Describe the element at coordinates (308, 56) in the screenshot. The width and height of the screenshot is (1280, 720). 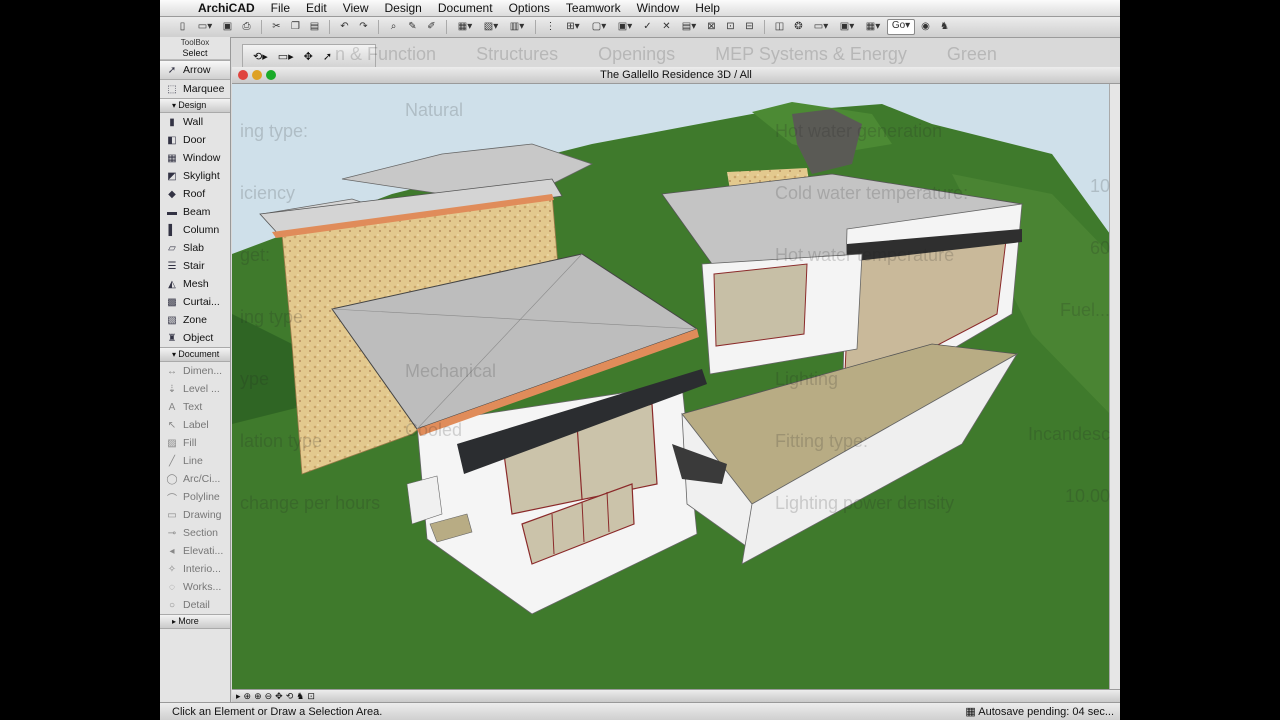
I see `orbit-icon: ✥` at that location.